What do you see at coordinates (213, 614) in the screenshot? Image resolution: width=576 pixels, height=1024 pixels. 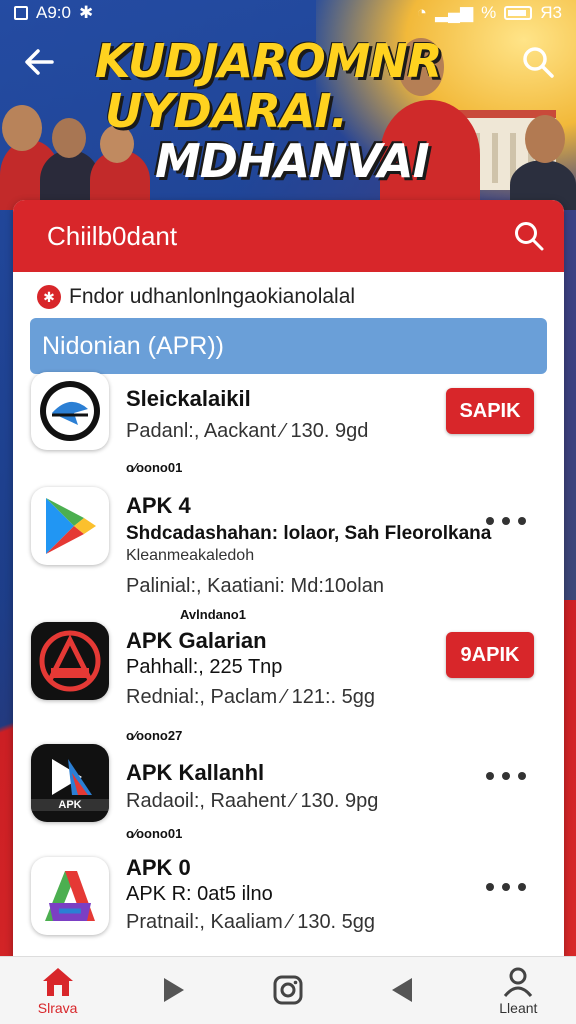 I see `app-tag: Avlndano1` at bounding box center [213, 614].